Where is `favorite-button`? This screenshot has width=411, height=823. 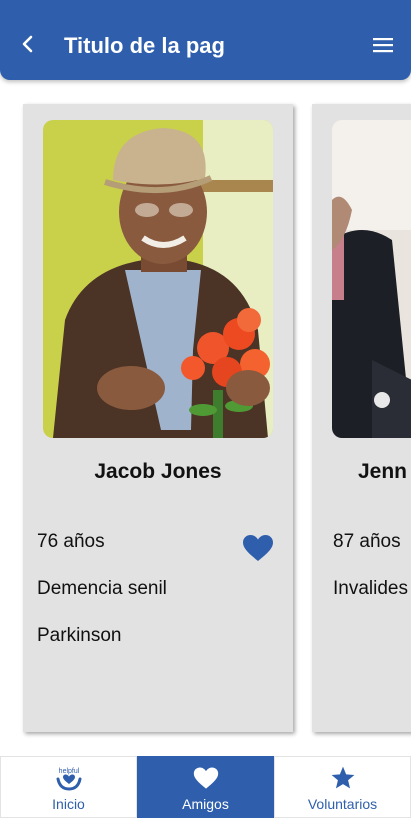
favorite-button is located at coordinates (259, 549).